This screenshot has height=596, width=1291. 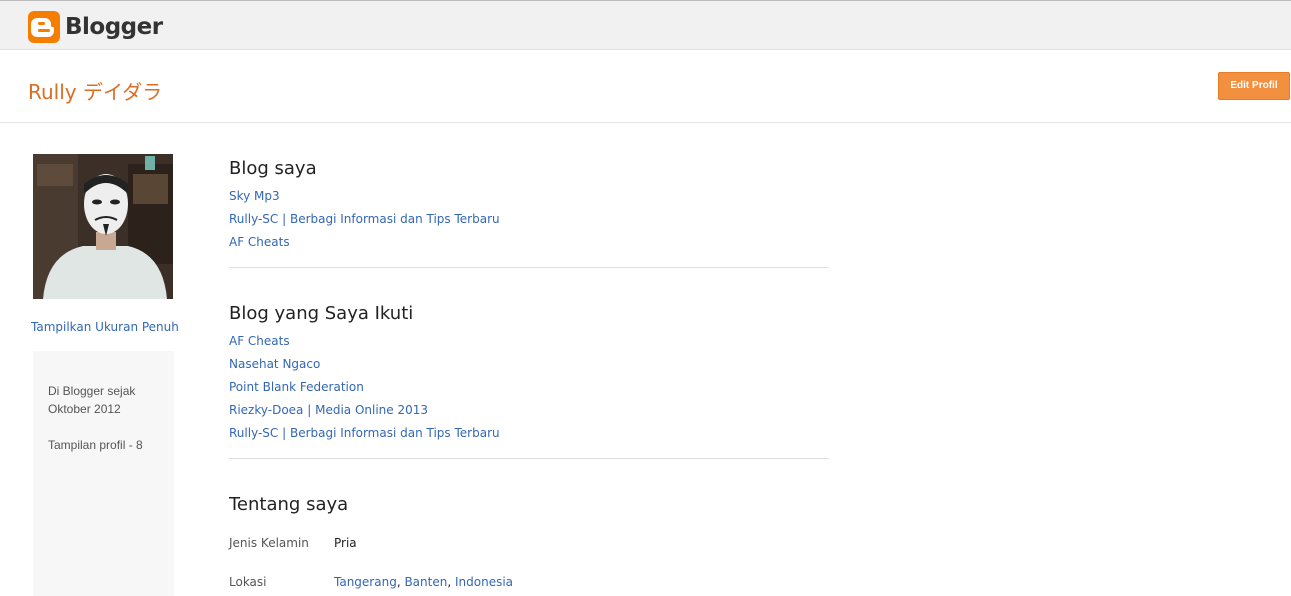 I want to click on logo-text: Blogger, so click(x=114, y=27).